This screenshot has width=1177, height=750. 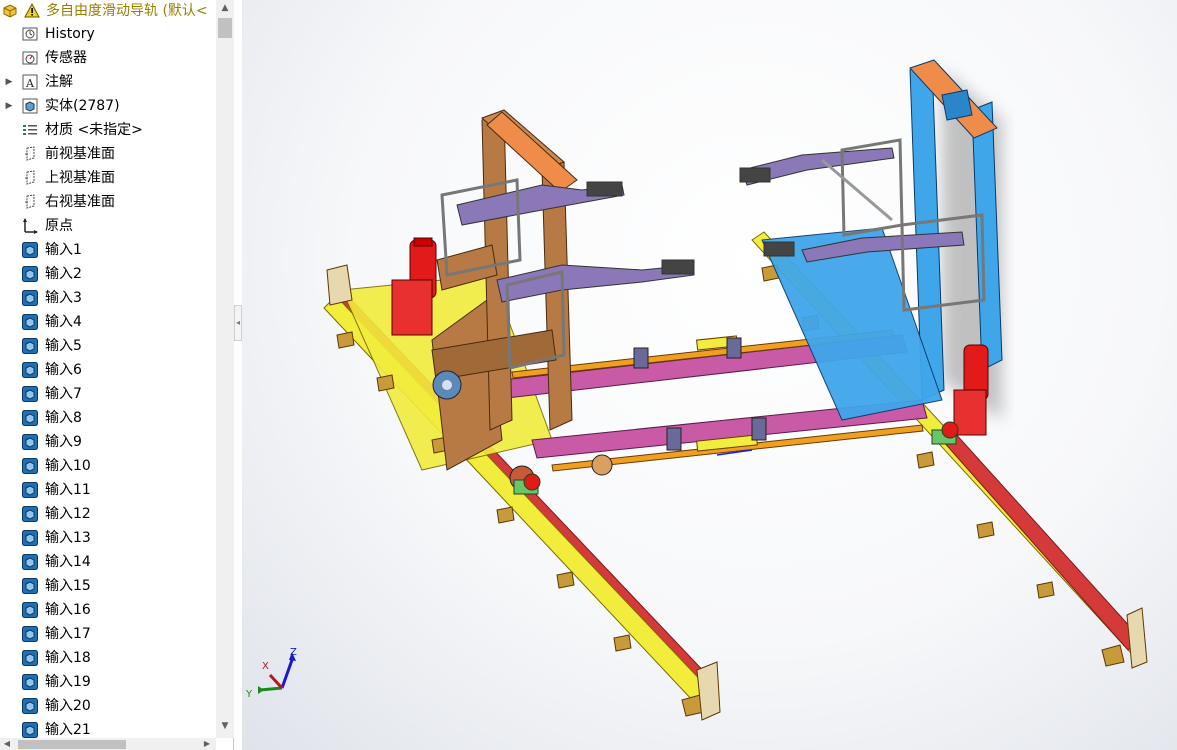 I want to click on right-end-plate, so click(x=1137, y=638).